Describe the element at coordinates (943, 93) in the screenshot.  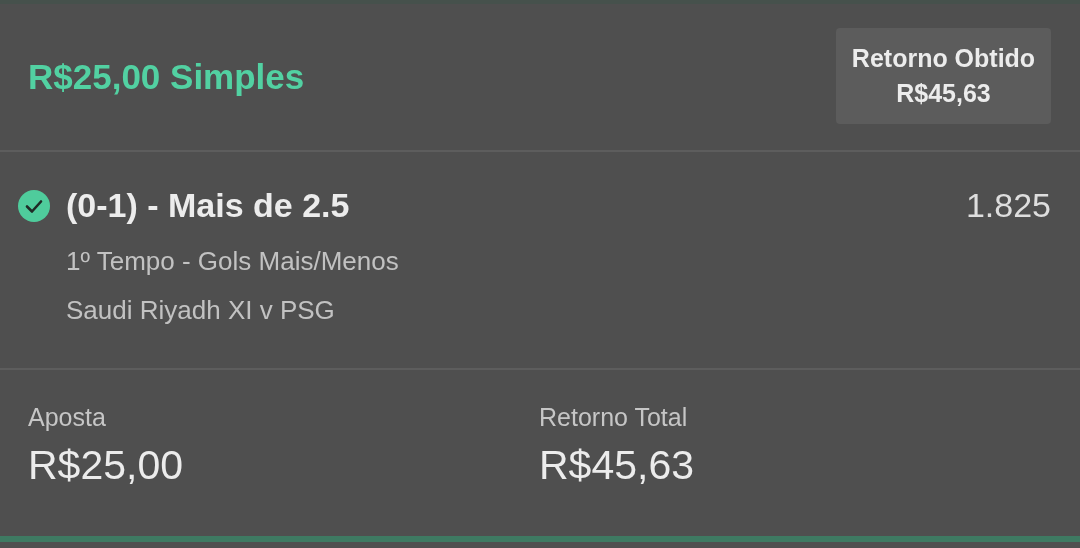
I see `returned-value: R$45,63` at that location.